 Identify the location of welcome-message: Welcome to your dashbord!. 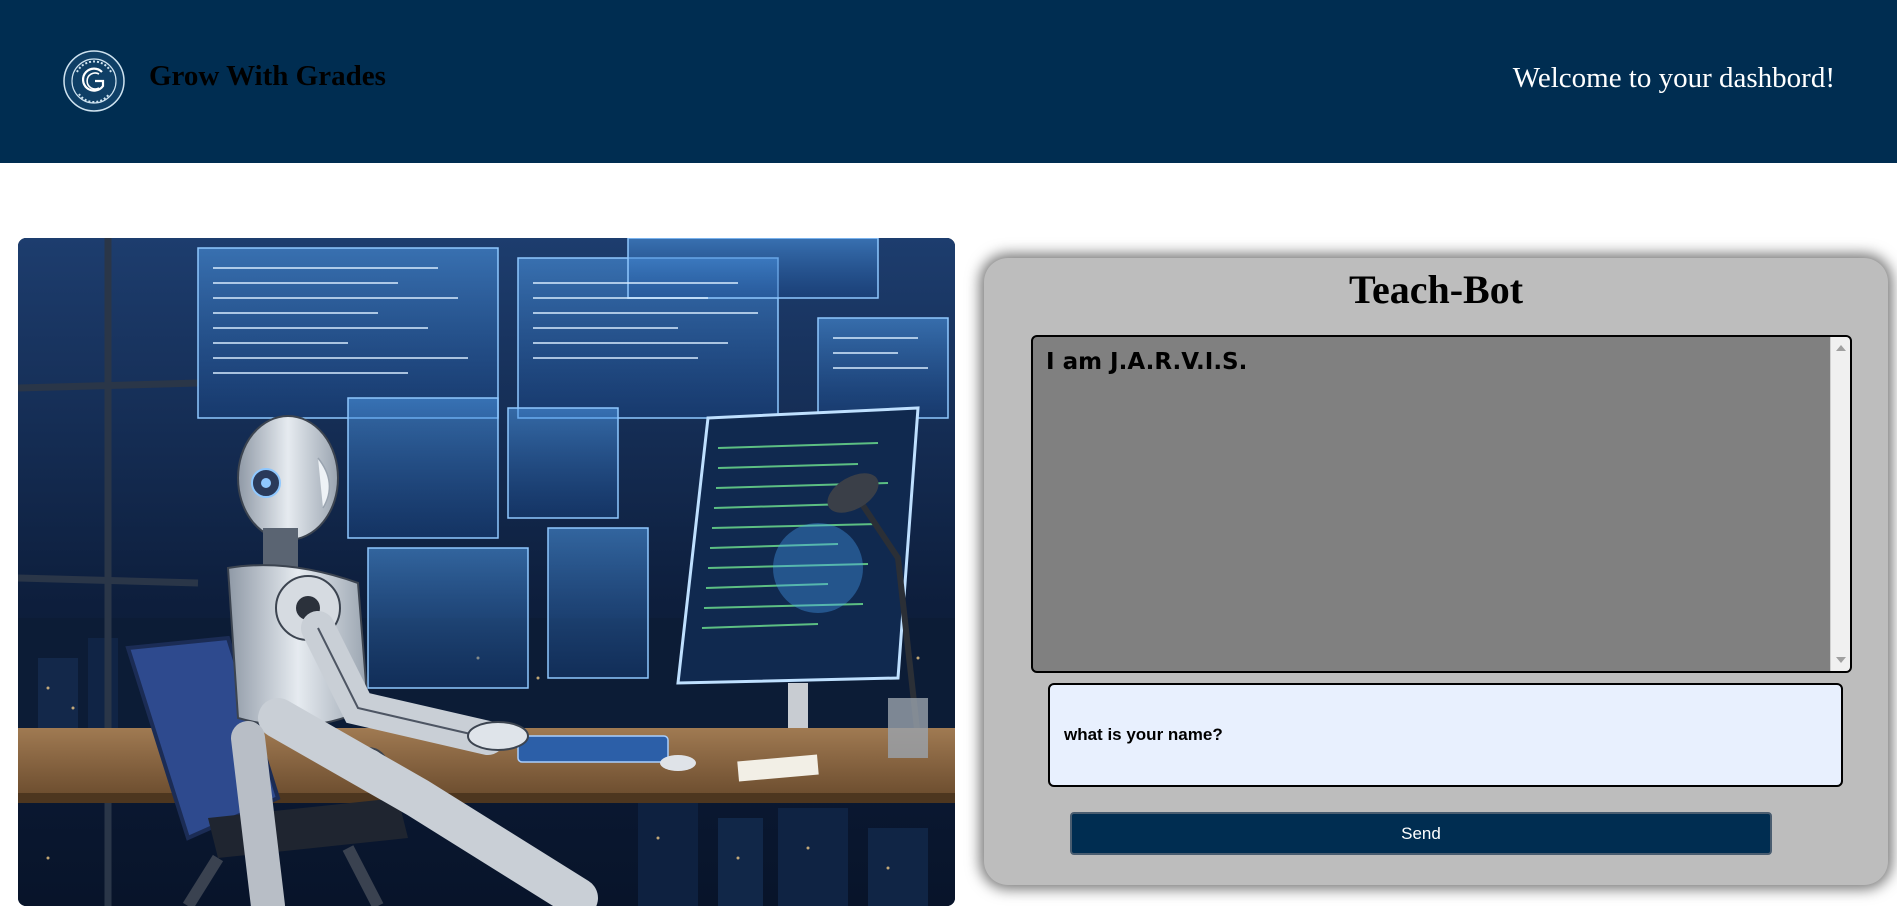
(1673, 78).